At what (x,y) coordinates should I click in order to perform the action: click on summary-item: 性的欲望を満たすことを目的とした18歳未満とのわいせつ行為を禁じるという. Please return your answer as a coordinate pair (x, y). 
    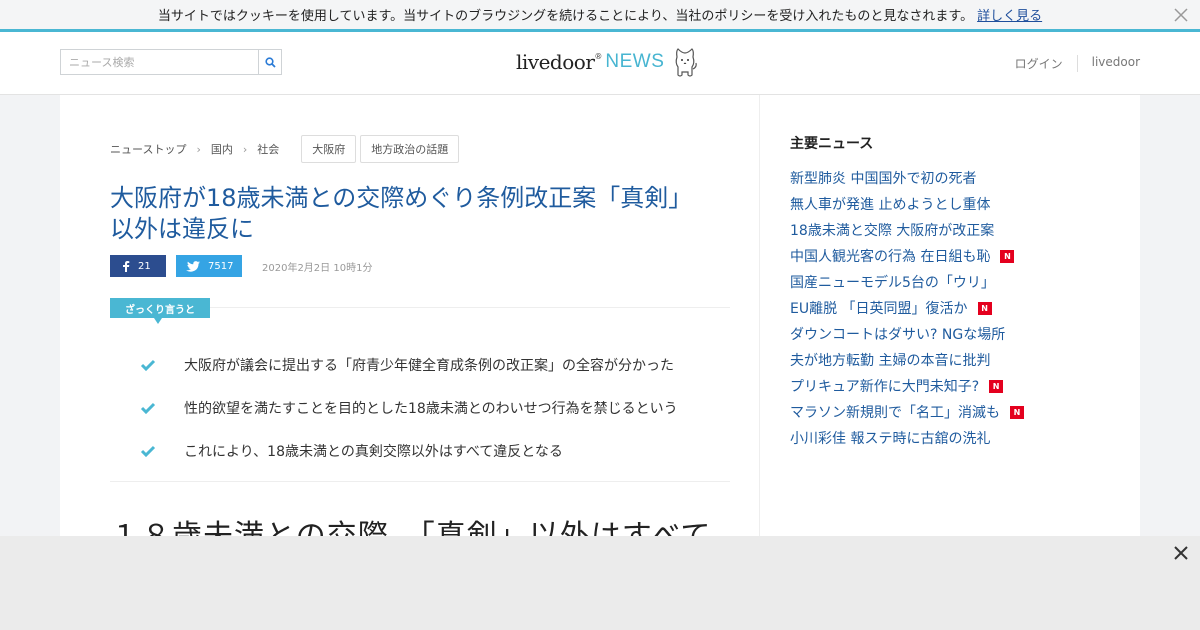
    Looking at the image, I should click on (409, 407).